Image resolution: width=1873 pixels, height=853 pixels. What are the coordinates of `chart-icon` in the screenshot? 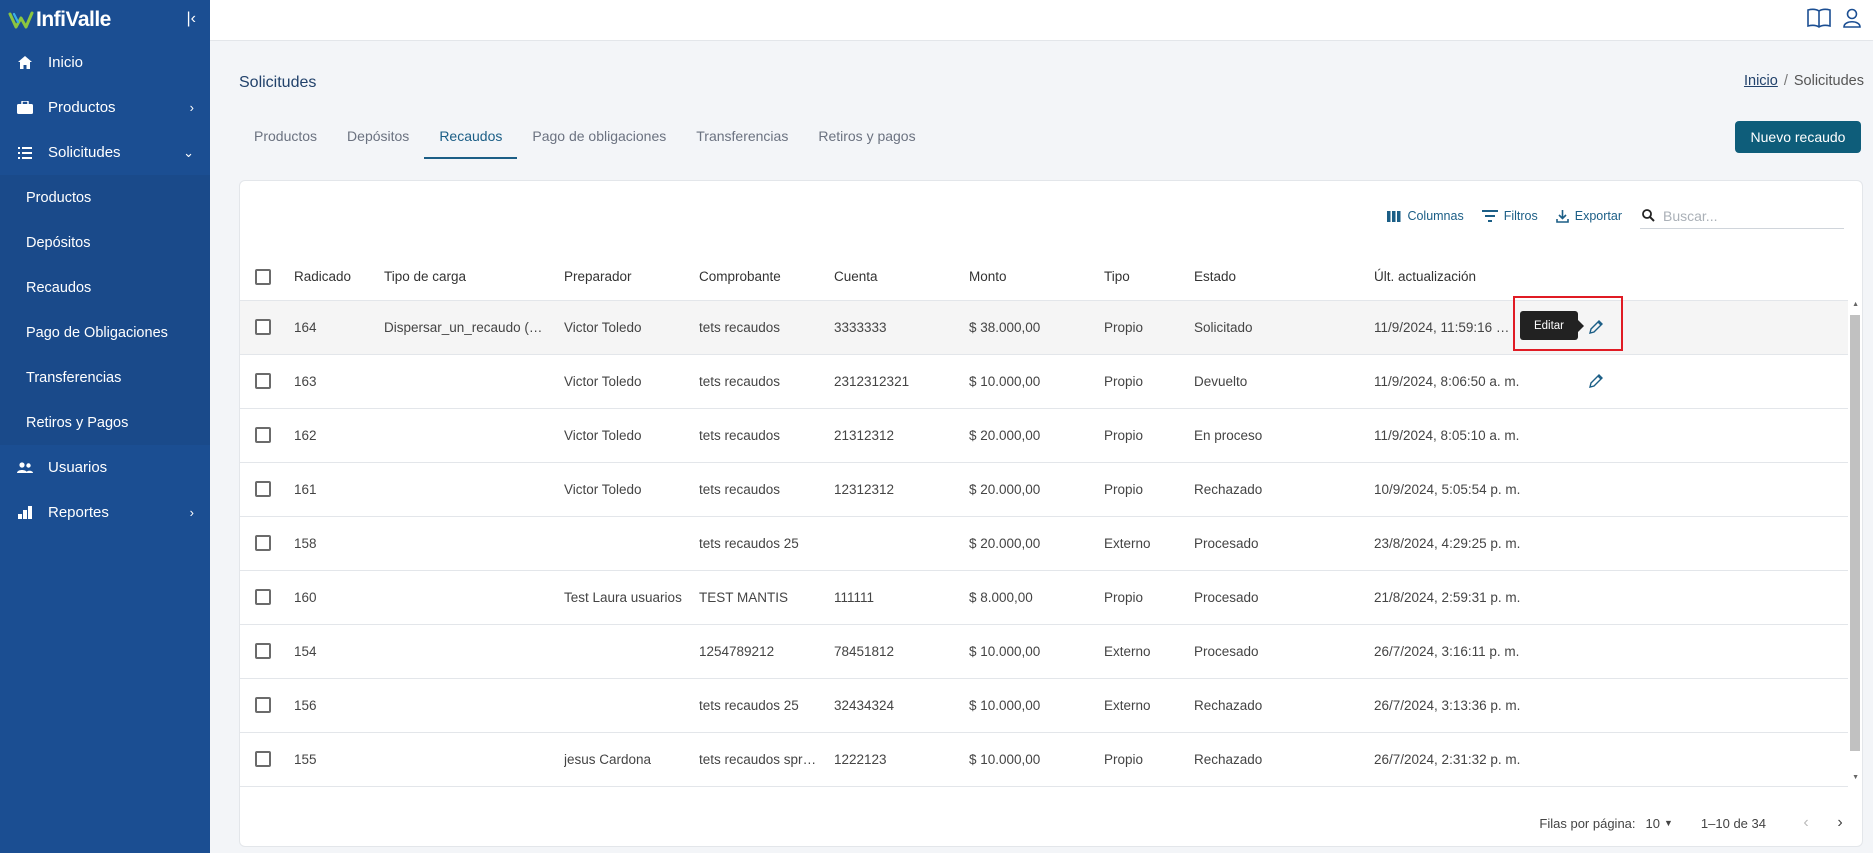 It's located at (25, 512).